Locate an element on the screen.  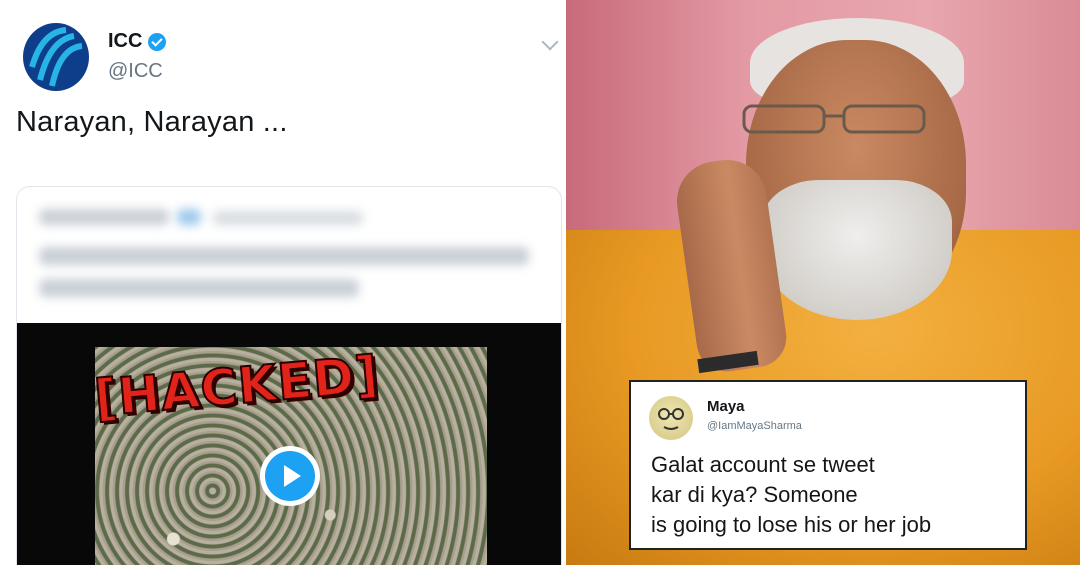
author-handle: @ICC is located at coordinates (135, 71).